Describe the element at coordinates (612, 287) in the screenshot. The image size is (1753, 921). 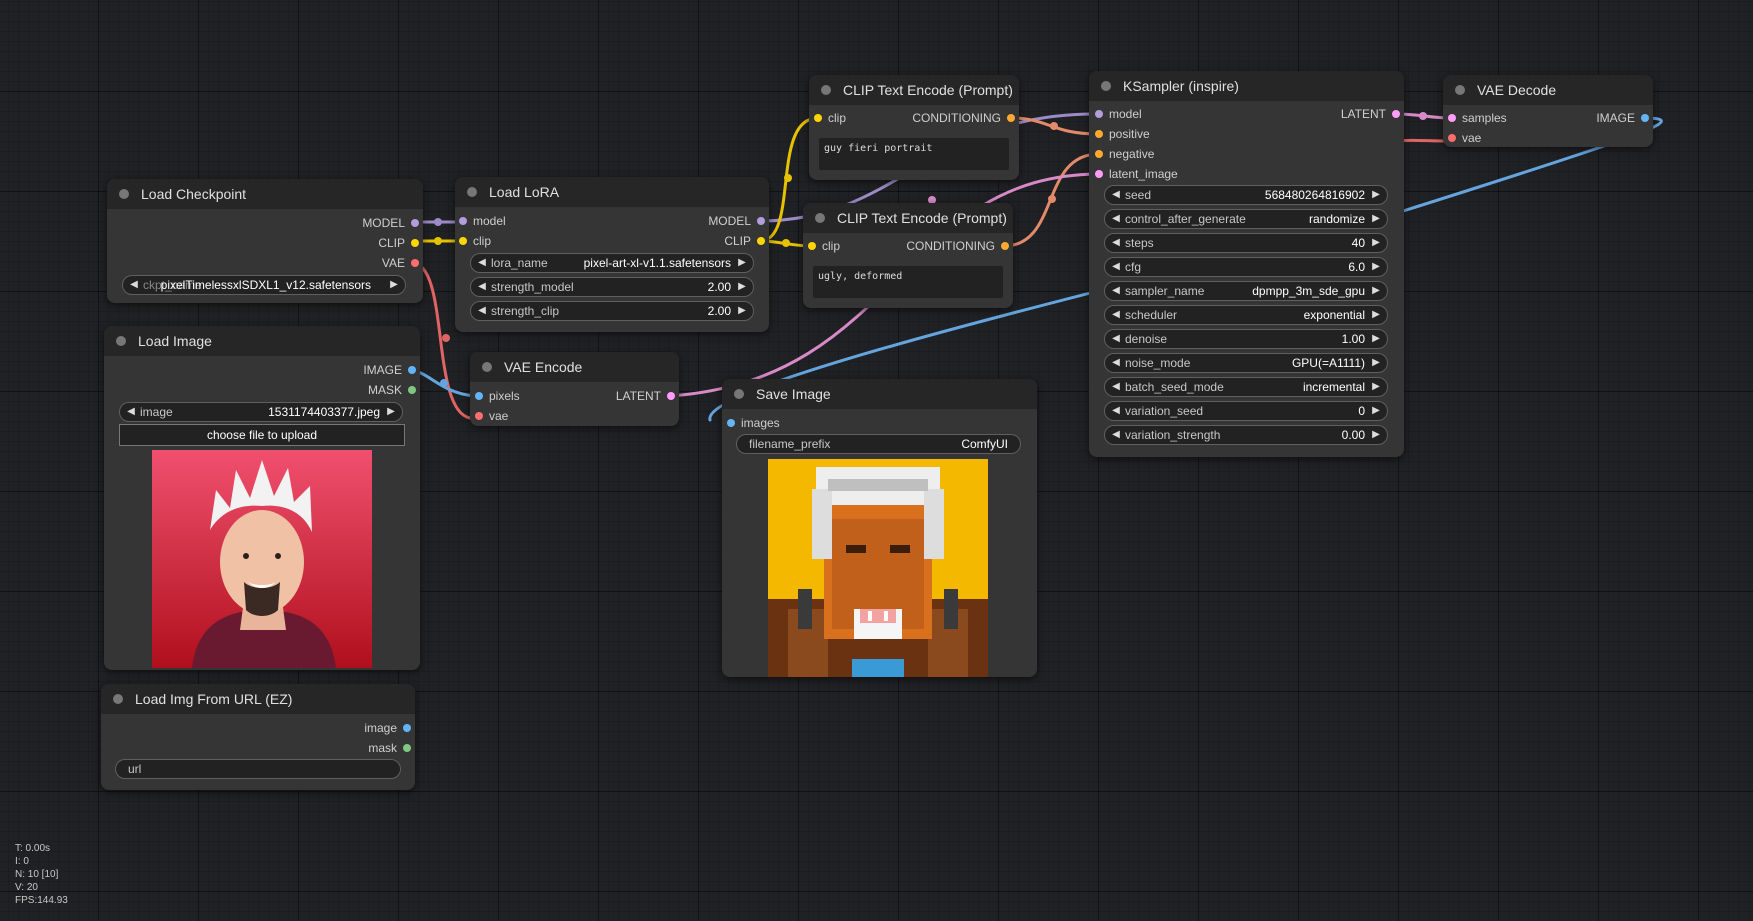
I see `strength-model-number: ◀ strength_model 2.00 ▶` at that location.